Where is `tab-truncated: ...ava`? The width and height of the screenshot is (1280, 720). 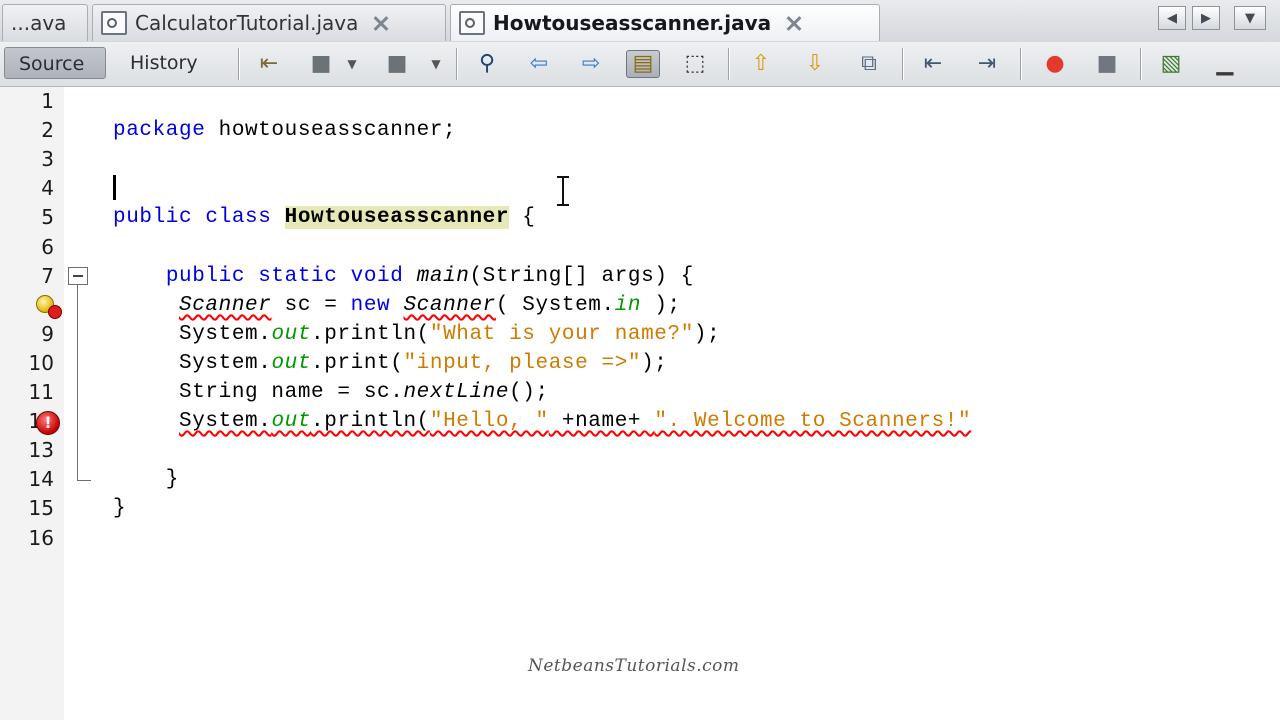 tab-truncated: ...ava is located at coordinates (45, 22).